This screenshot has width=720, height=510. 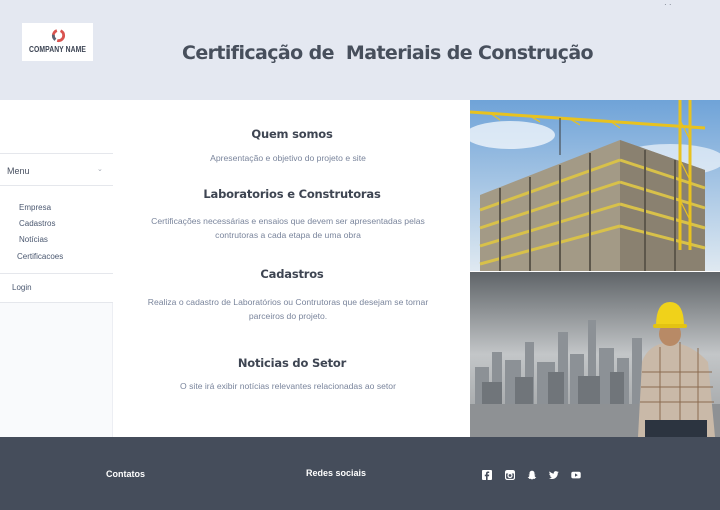 What do you see at coordinates (292, 363) in the screenshot?
I see `section-title-noticias: Noticias do Setor` at bounding box center [292, 363].